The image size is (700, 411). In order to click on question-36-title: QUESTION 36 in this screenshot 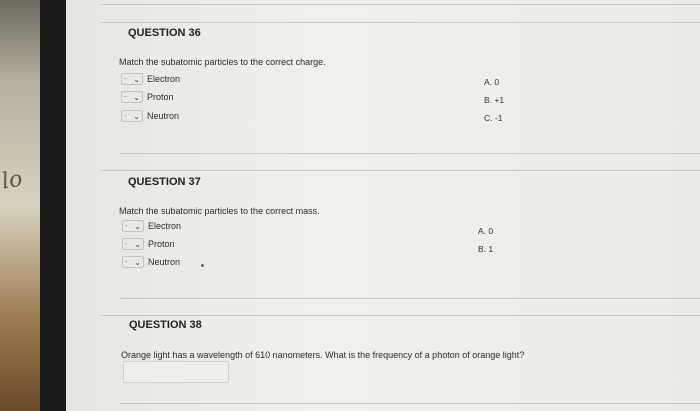, I will do `click(164, 33)`.